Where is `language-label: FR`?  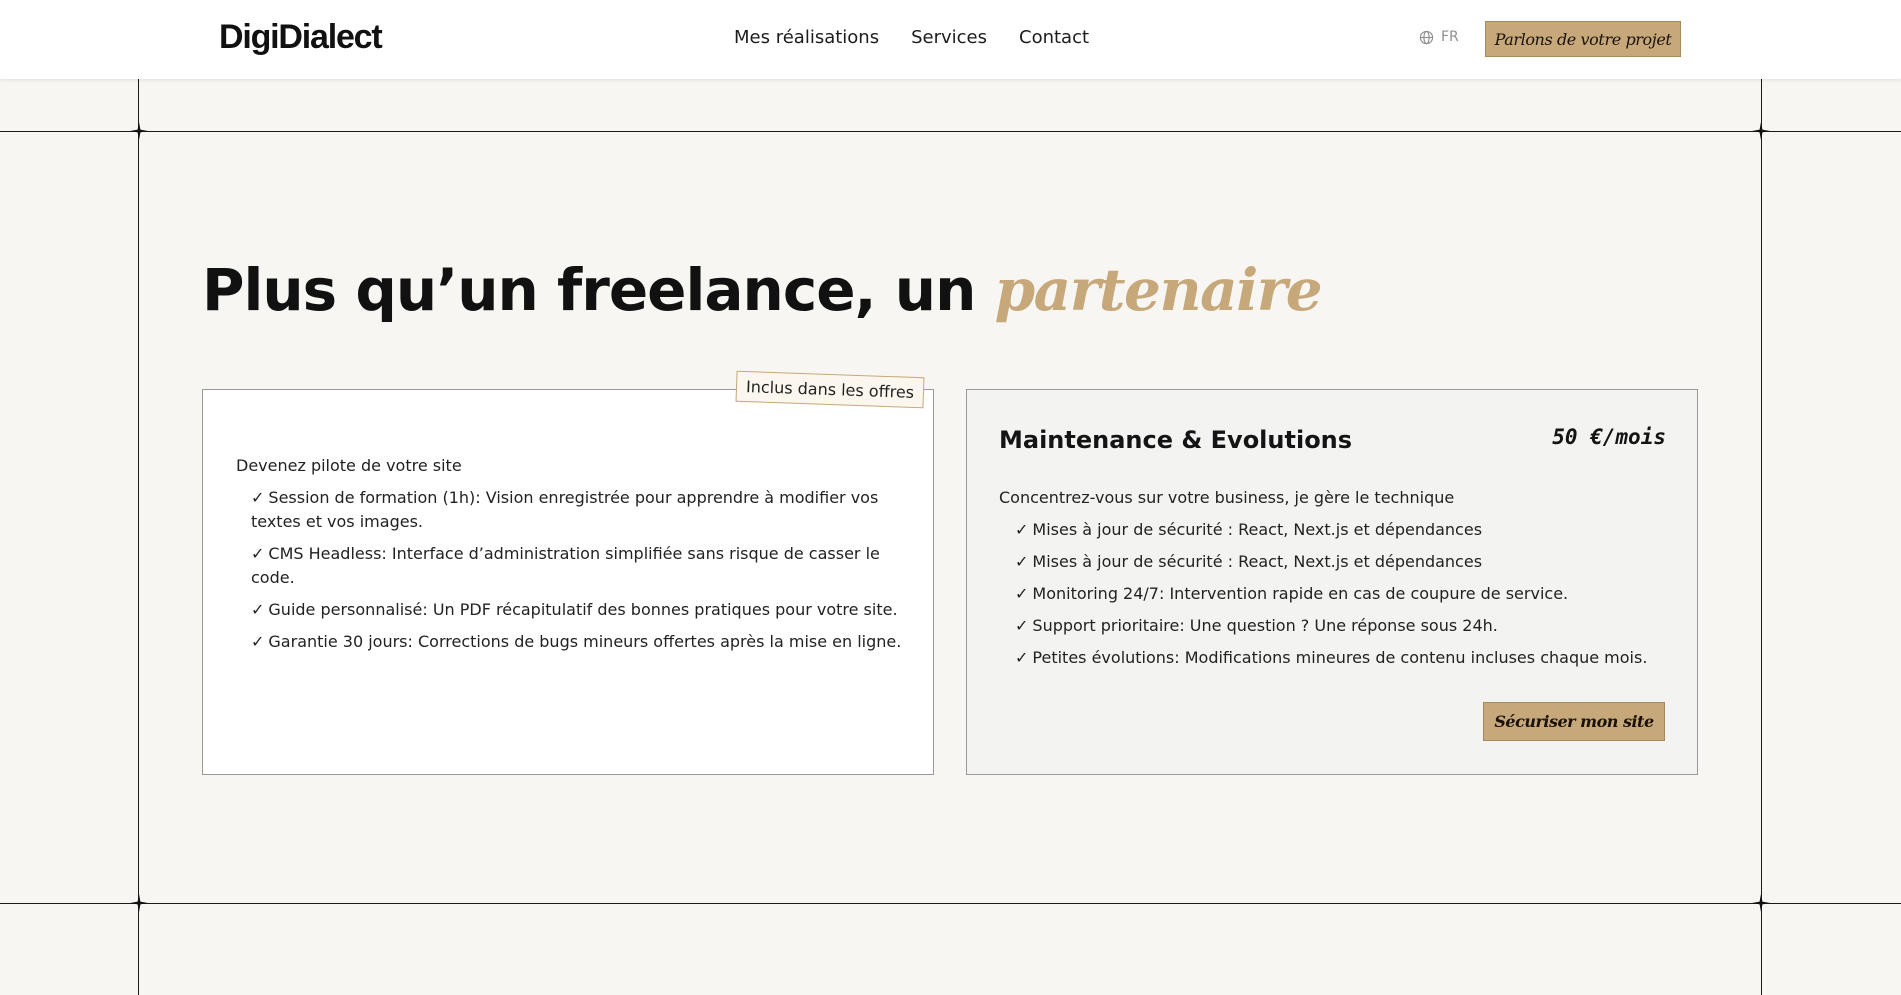
language-label: FR is located at coordinates (1450, 37).